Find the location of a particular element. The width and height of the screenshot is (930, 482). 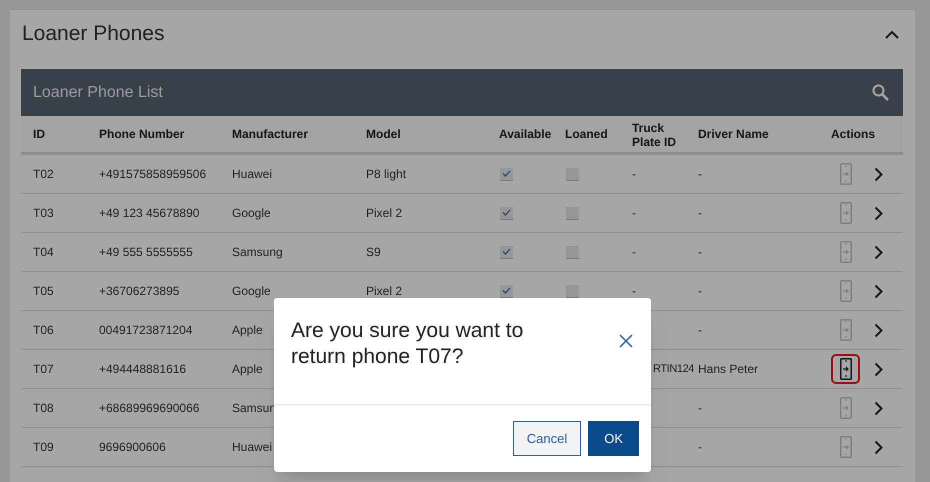

return-phone-button is located at coordinates (845, 369).